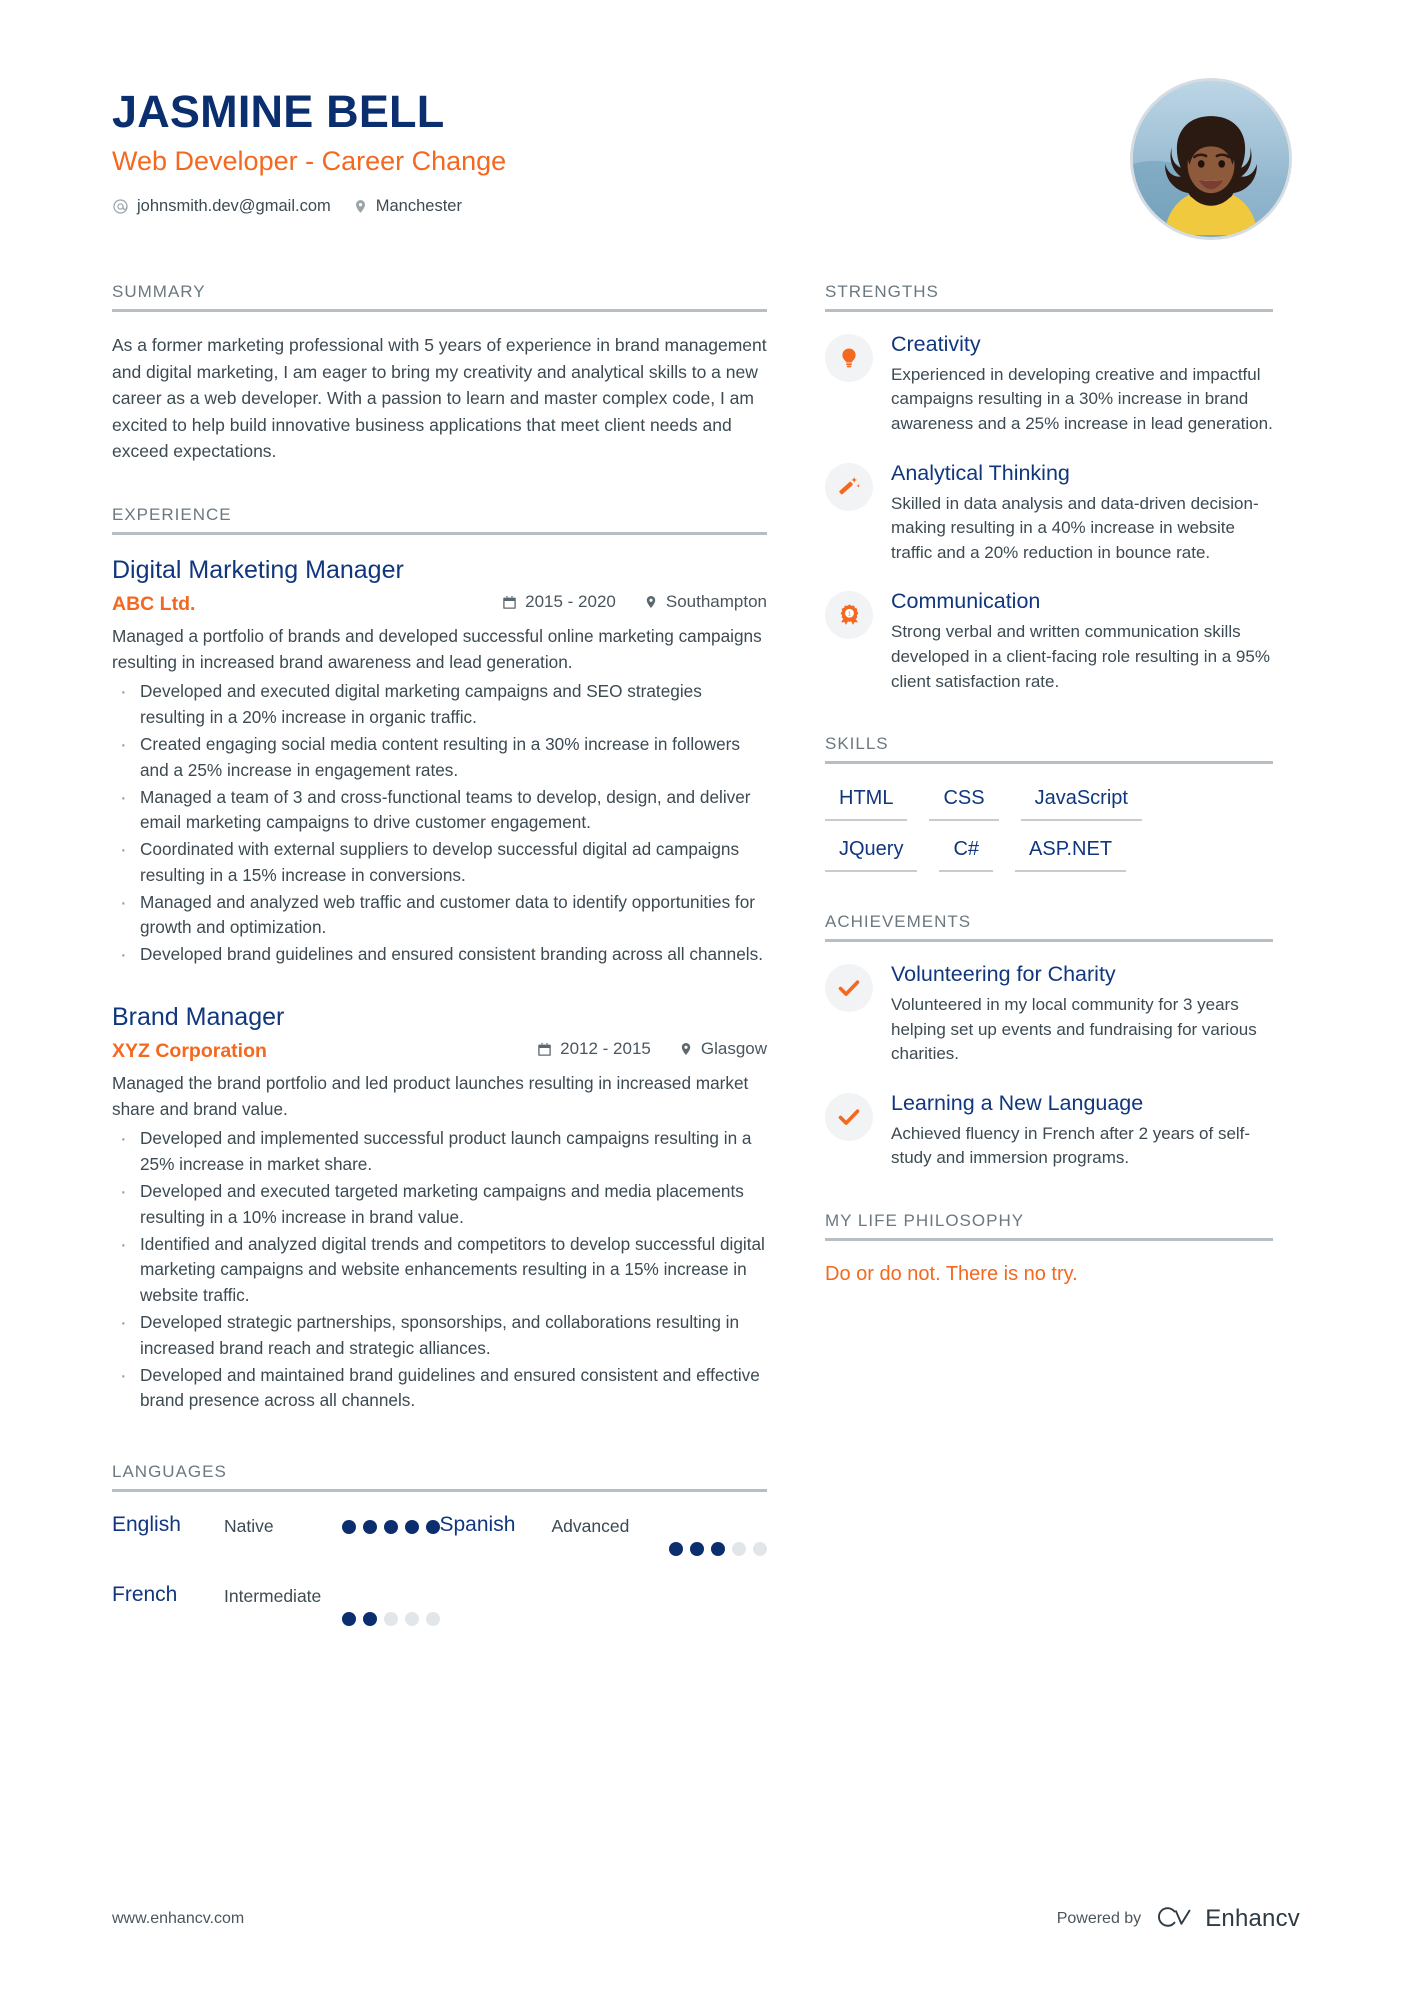  What do you see at coordinates (154, 603) in the screenshot?
I see `experience-company: ABC Ltd.` at bounding box center [154, 603].